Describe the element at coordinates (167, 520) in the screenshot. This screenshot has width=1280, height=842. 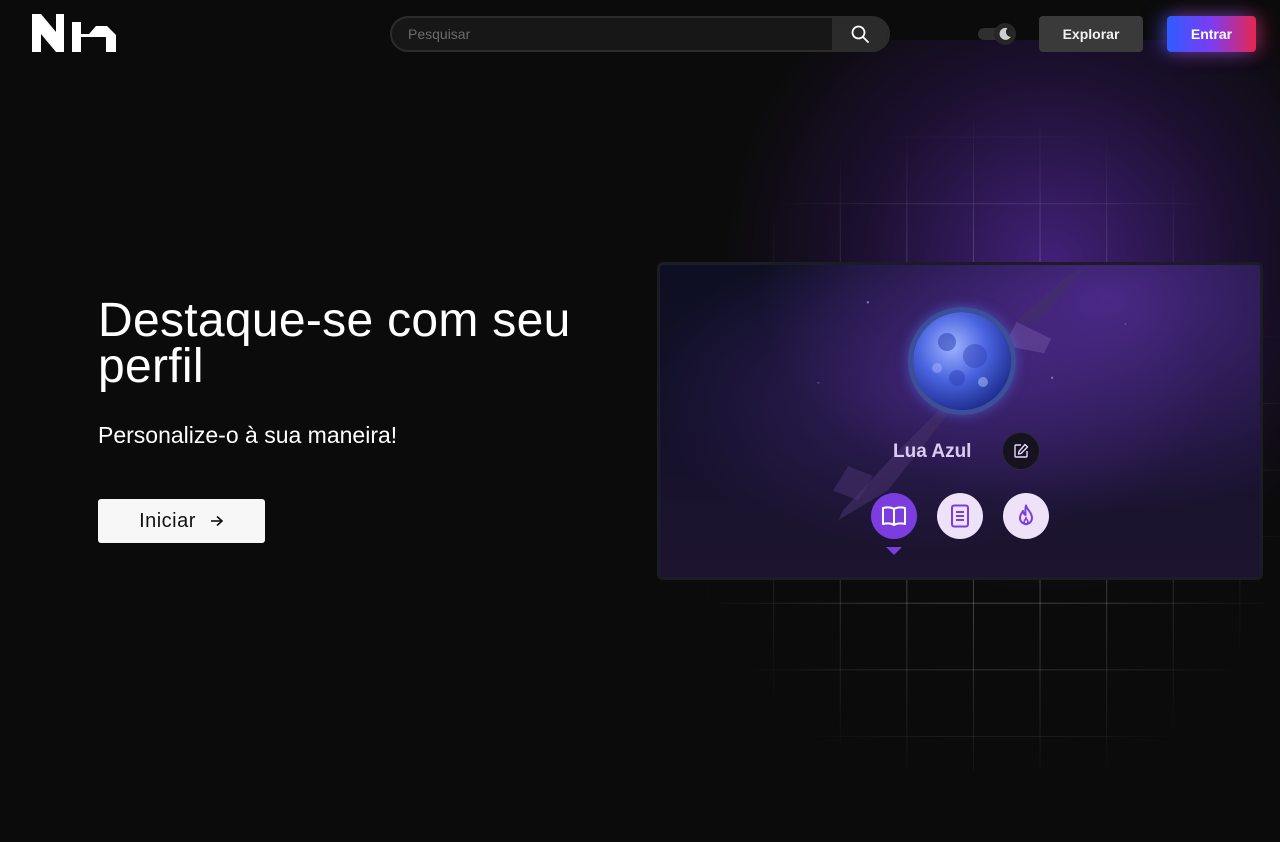
I see `start-button-label: Iniciar` at that location.